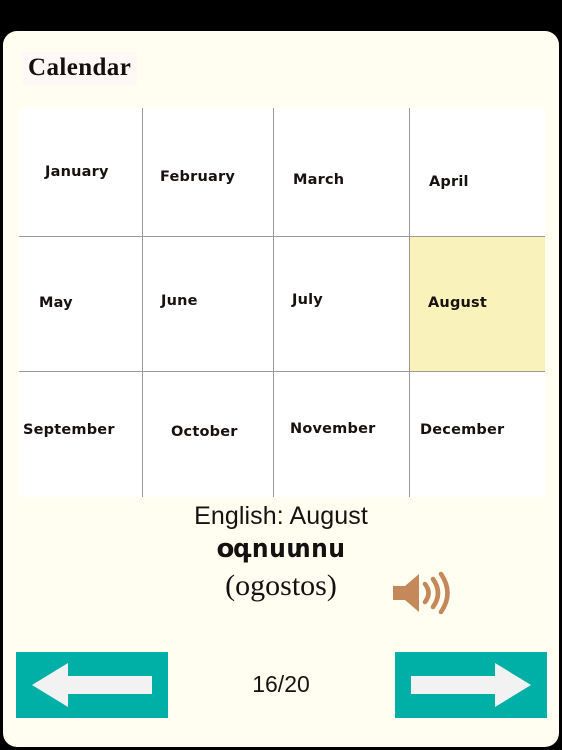 The width and height of the screenshot is (562, 750). What do you see at coordinates (333, 429) in the screenshot?
I see `month-label: November` at bounding box center [333, 429].